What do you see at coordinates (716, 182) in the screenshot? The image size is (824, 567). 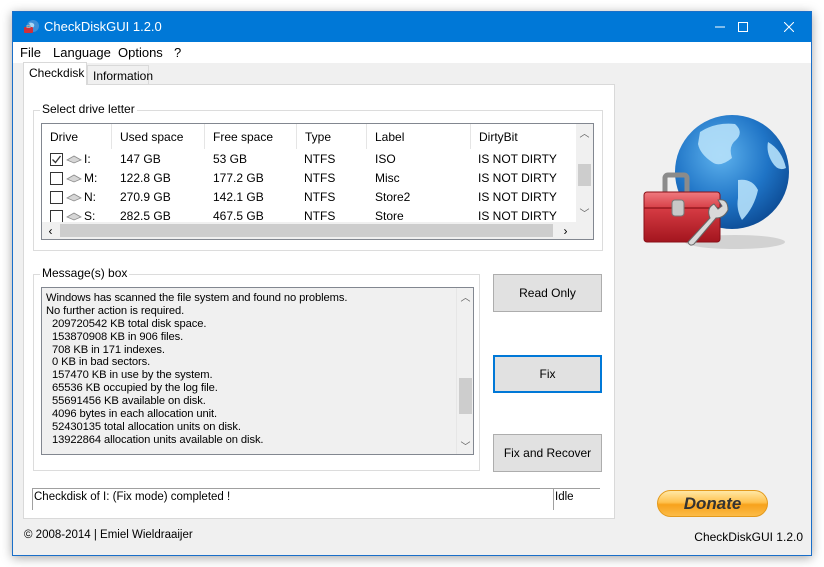 I see `globe-toolbox-logo` at bounding box center [716, 182].